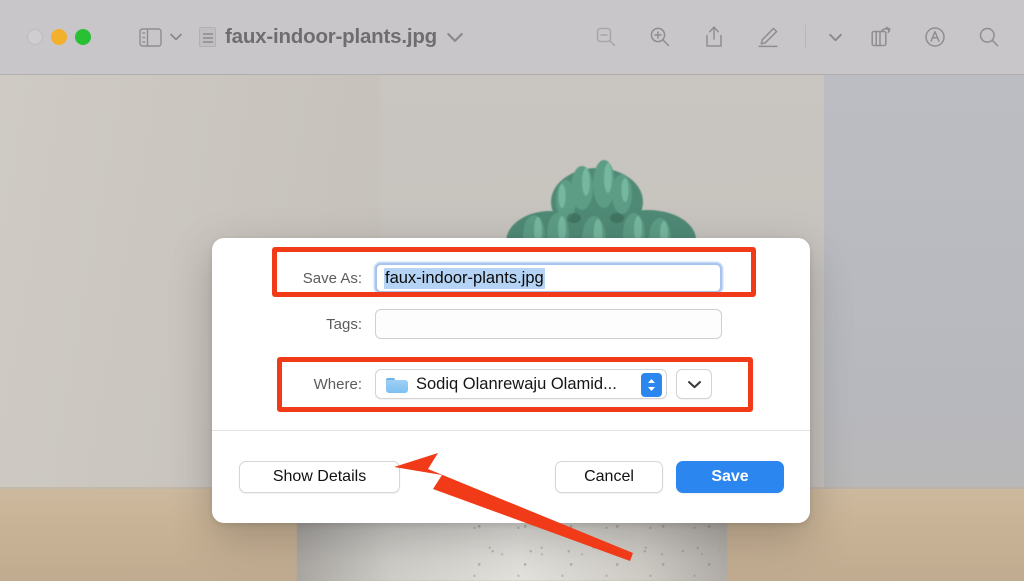 The height and width of the screenshot is (581, 1024). What do you see at coordinates (881, 37) in the screenshot?
I see `rotate-icon` at bounding box center [881, 37].